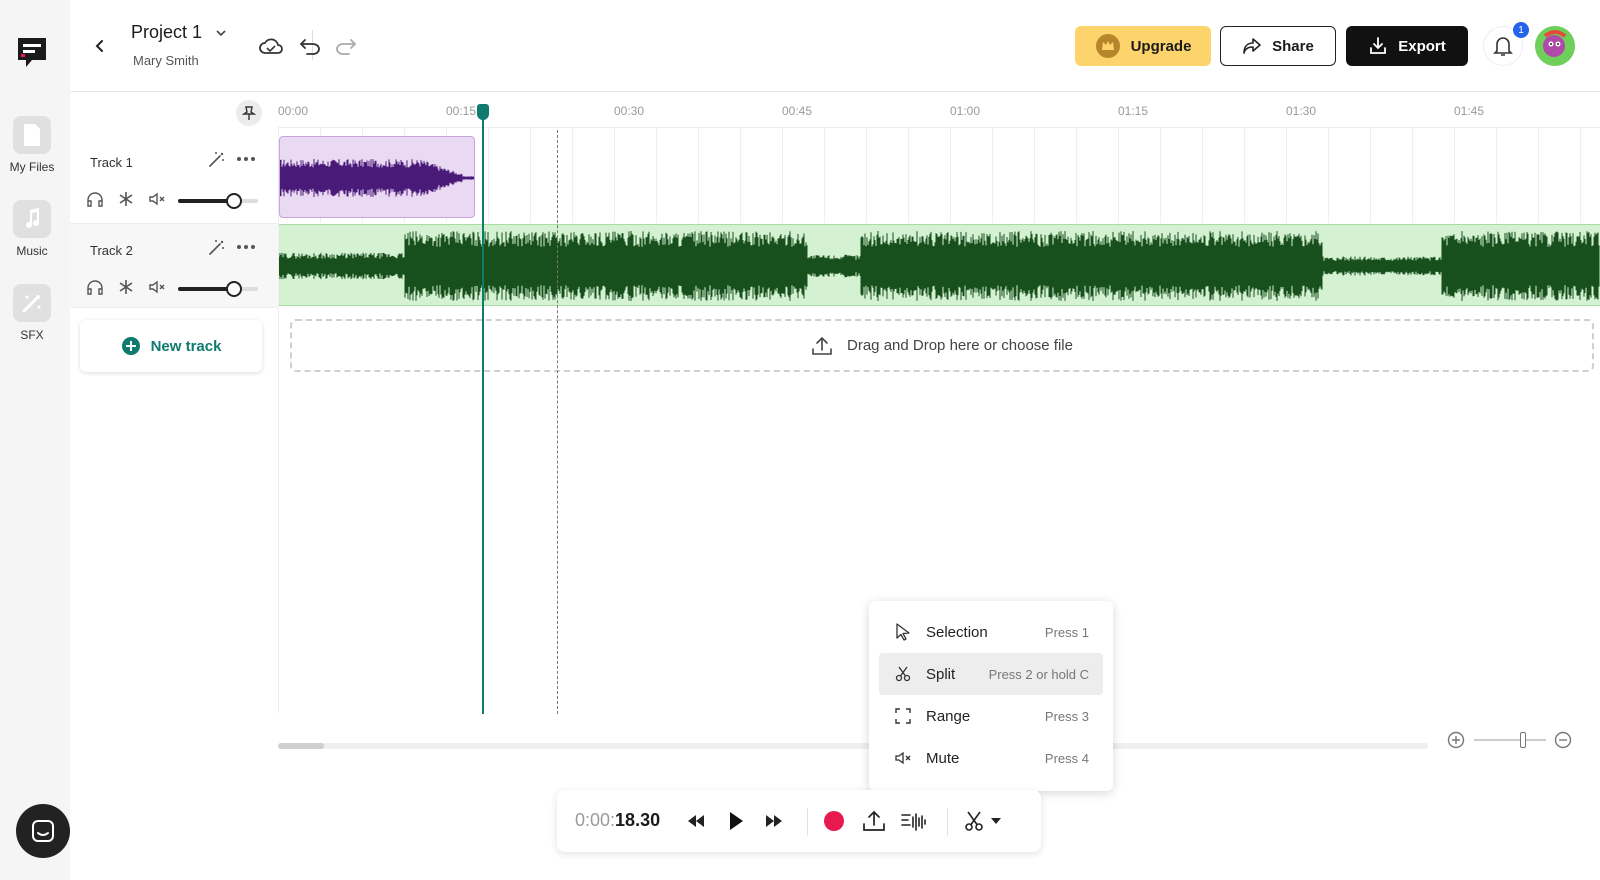 This screenshot has height=880, width=1600. I want to click on back-button, so click(100, 46).